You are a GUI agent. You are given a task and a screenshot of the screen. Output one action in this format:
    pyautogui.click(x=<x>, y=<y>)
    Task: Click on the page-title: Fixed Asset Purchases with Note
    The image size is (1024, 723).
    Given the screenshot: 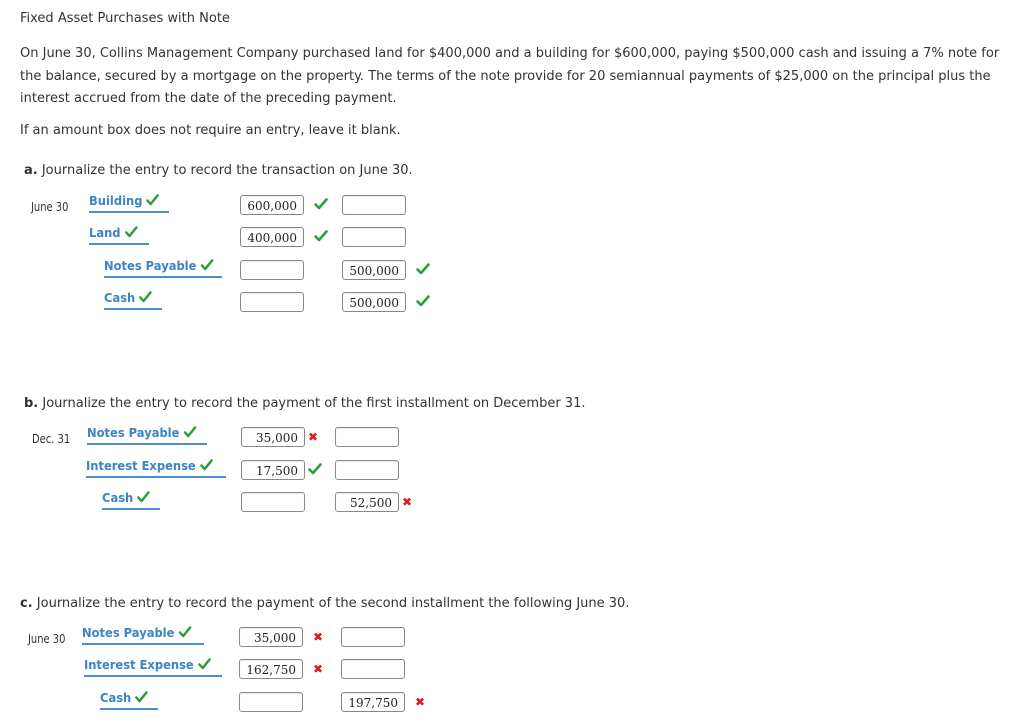 What is the action you would take?
    pyautogui.click(x=125, y=18)
    